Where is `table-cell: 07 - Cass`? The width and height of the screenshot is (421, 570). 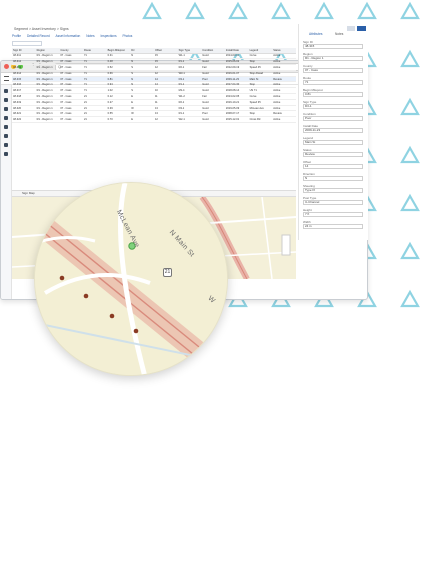 table-cell: 07 - Cass is located at coordinates (71, 120).